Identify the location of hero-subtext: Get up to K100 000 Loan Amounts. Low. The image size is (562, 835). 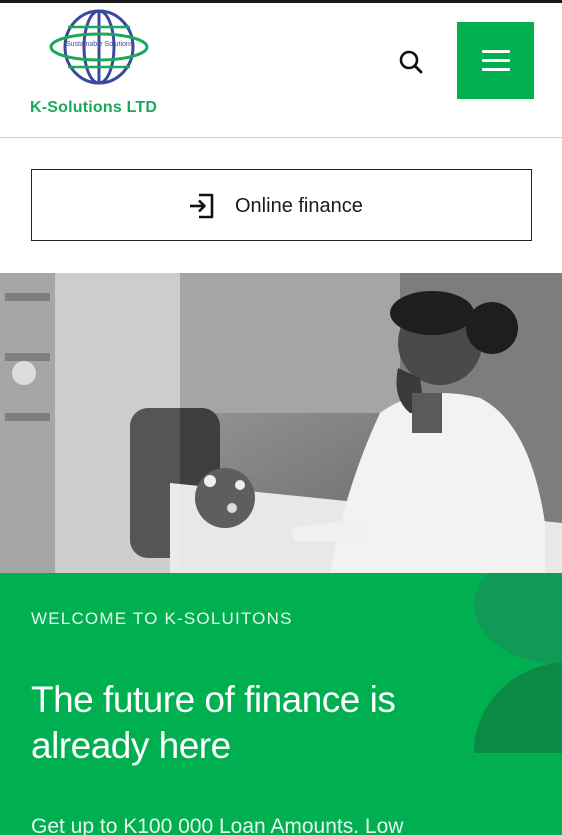
(217, 825).